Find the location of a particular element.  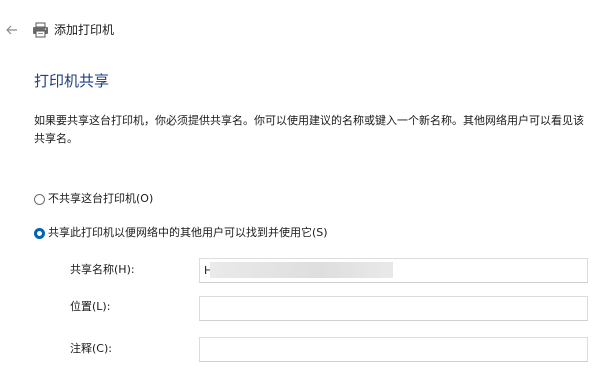

share-name-input is located at coordinates (393, 270).